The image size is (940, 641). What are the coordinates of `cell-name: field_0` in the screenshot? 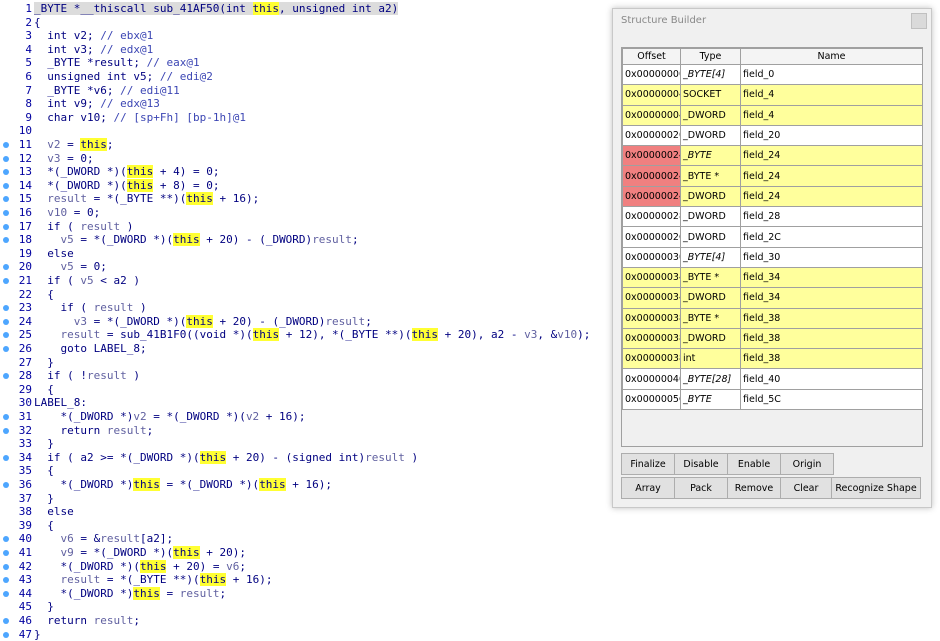 It's located at (831, 74).